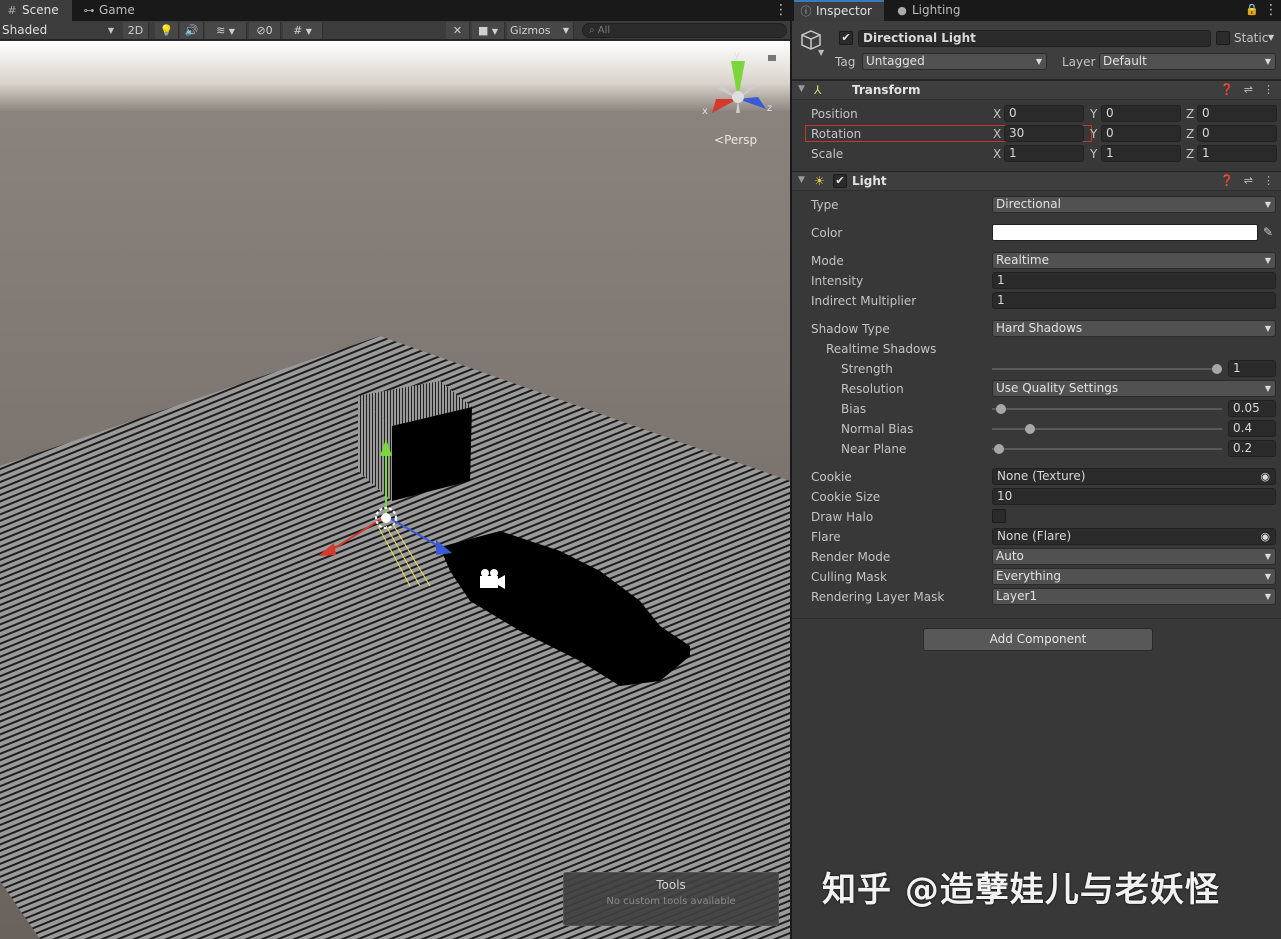 The width and height of the screenshot is (1281, 939). What do you see at coordinates (772, 58) in the screenshot?
I see `lock-icon` at bounding box center [772, 58].